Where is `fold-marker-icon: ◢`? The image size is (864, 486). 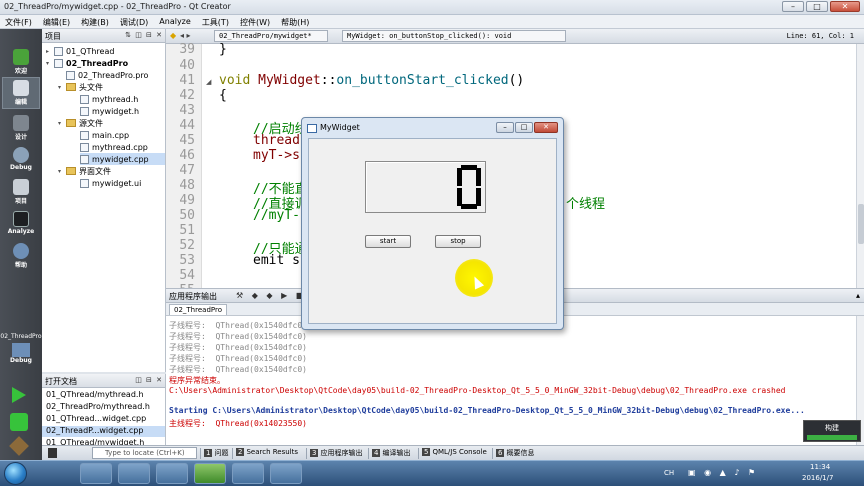 fold-marker-icon: ◢ is located at coordinates (208, 82).